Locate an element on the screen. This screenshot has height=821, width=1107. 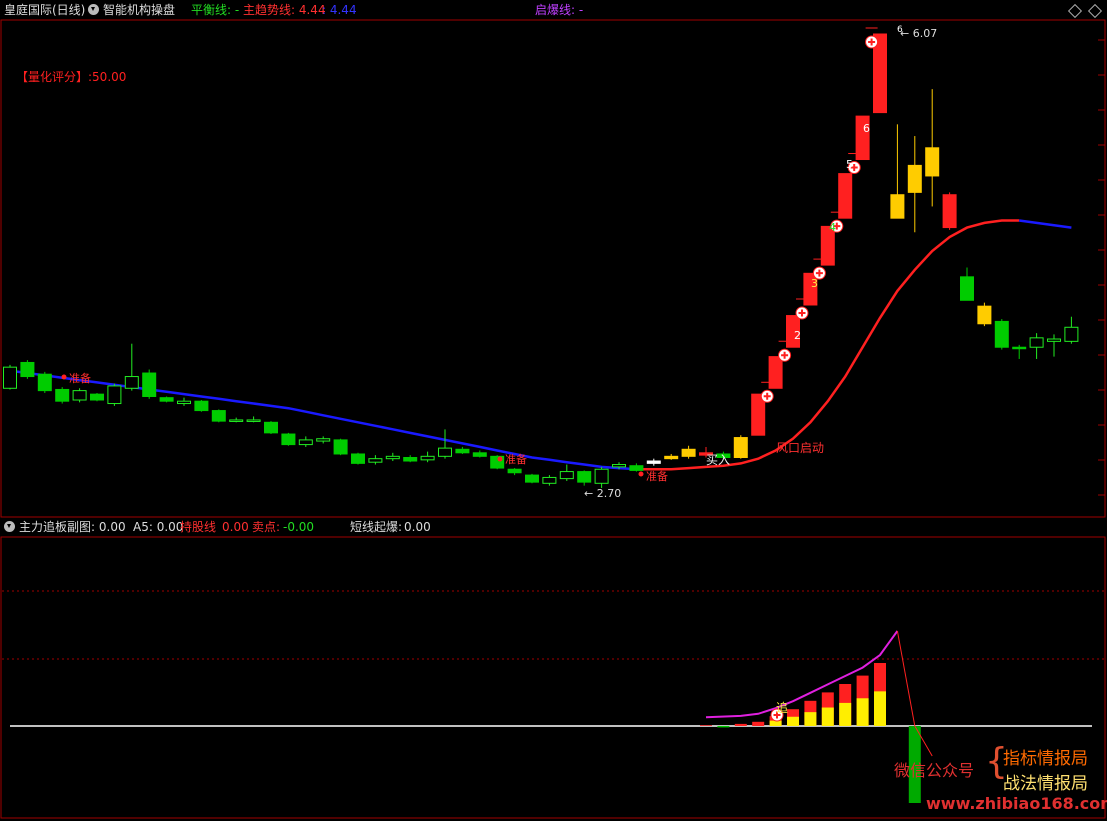
trend-line-label: 主趋势线: 4.44 is located at coordinates (284, 10).